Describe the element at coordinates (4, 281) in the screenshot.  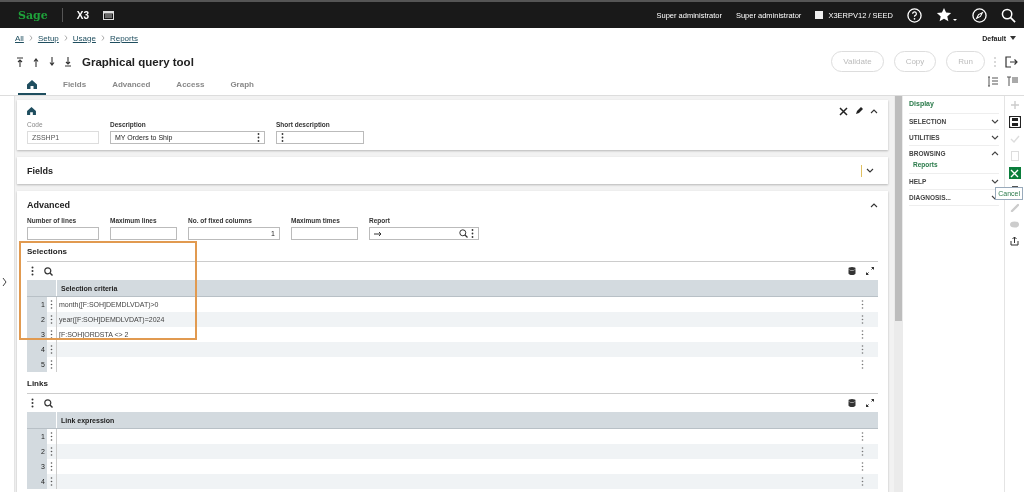
I see `expand-panel-icon` at that location.